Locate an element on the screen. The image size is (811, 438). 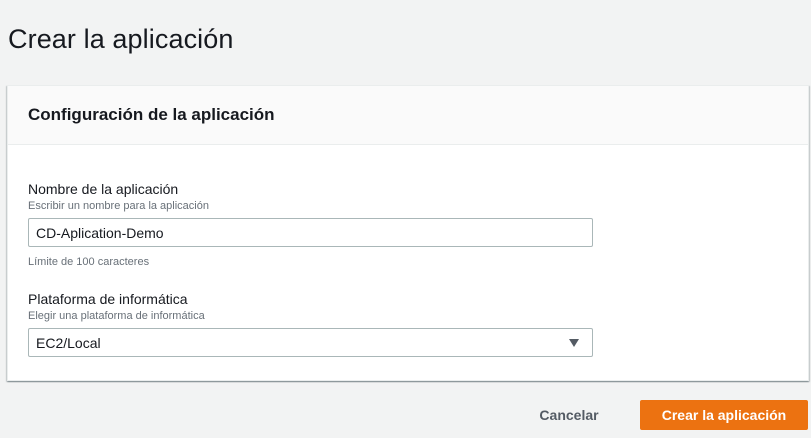
platform-description: Elegir una plataforma de informática is located at coordinates (116, 316).